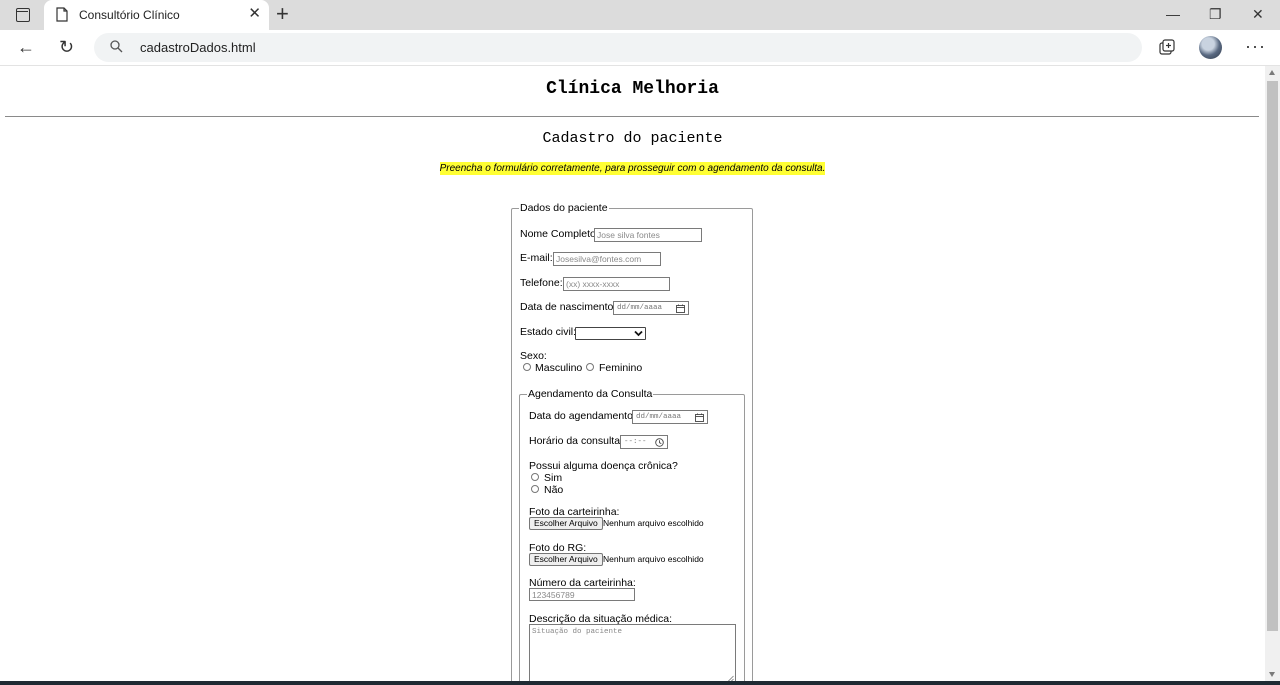 The image size is (1280, 685). What do you see at coordinates (548, 332) in the screenshot?
I see `civil-status-label: Estado civil:` at bounding box center [548, 332].